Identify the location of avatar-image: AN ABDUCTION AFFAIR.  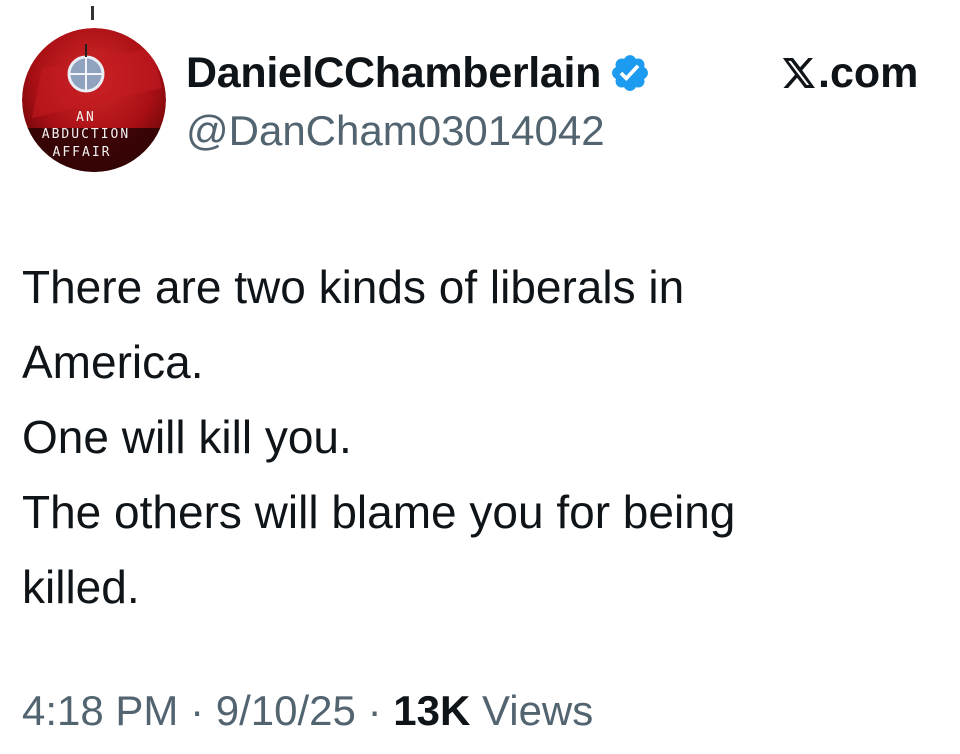
(94, 100).